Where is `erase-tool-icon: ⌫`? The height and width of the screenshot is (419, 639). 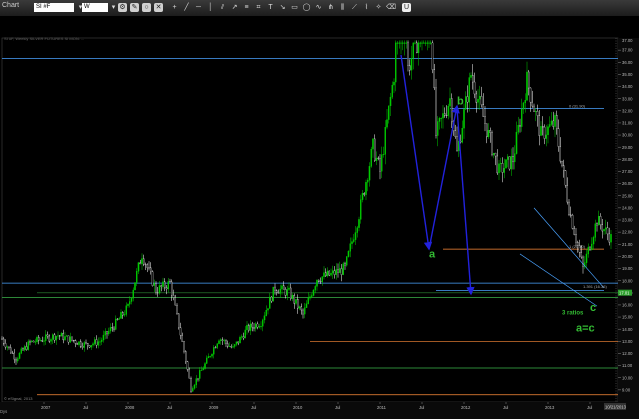
erase-tool-icon: ⌫ is located at coordinates (391, 7).